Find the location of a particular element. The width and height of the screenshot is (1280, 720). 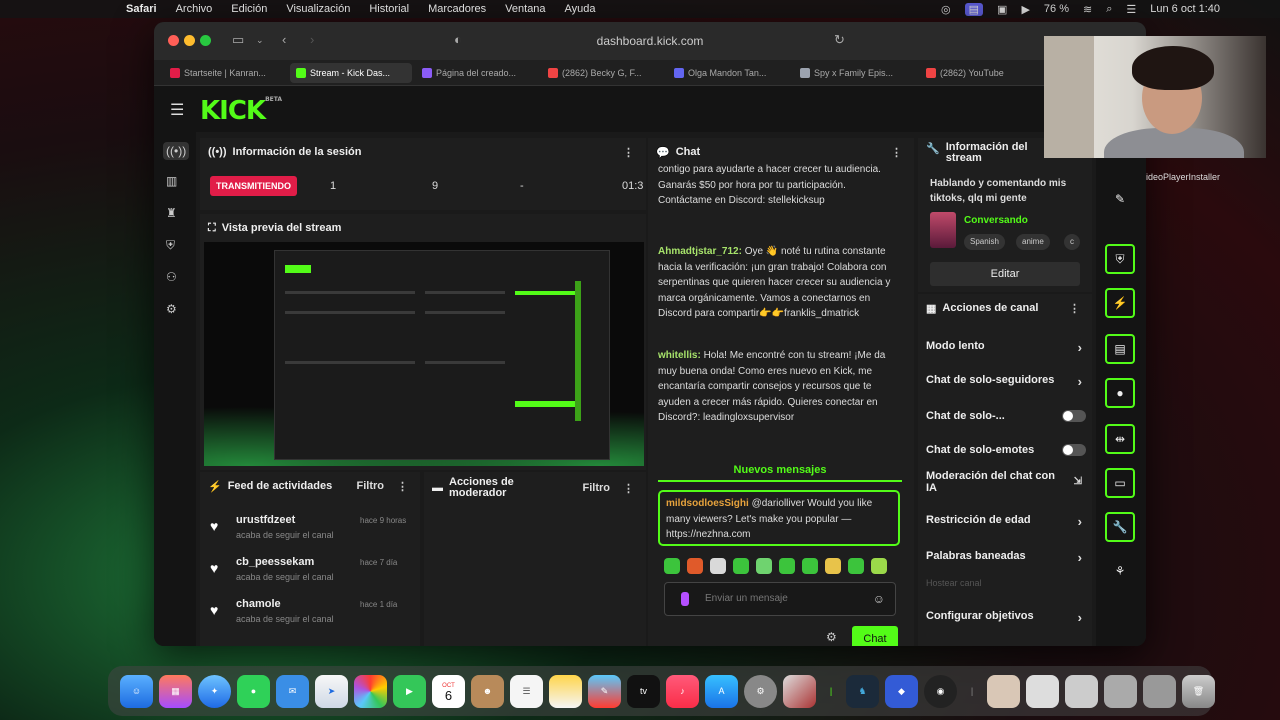

mod-filter-button: Filtro is located at coordinates (597, 488).